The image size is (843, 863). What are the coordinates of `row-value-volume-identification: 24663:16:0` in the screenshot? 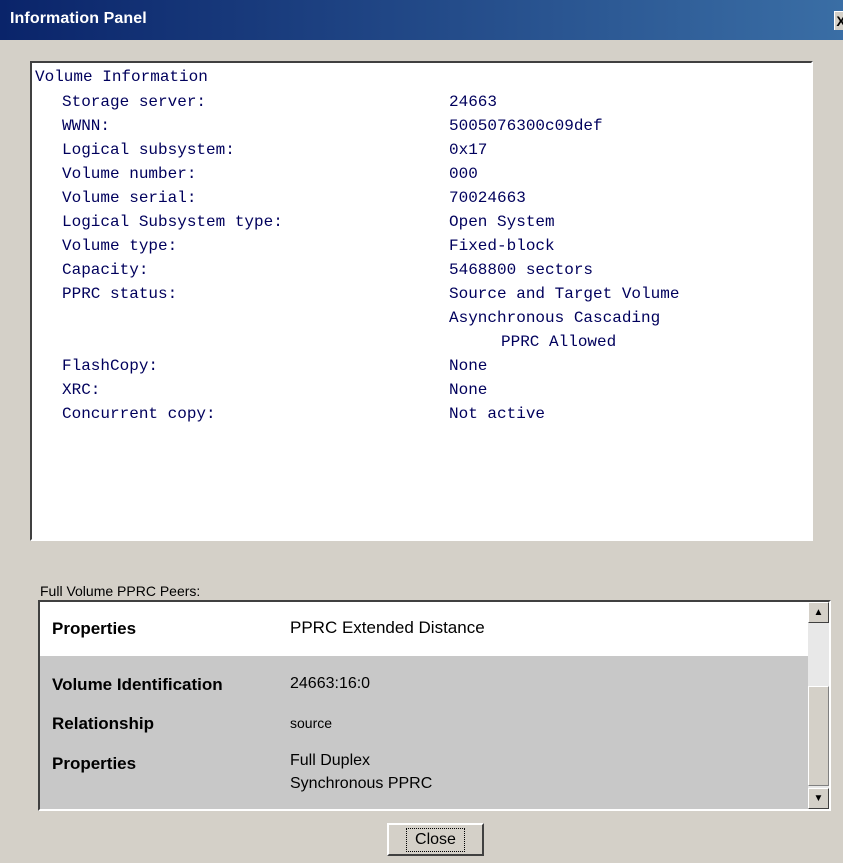 It's located at (330, 683).